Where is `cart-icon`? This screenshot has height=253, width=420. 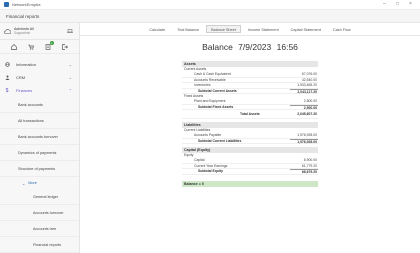 cart-icon is located at coordinates (31, 47).